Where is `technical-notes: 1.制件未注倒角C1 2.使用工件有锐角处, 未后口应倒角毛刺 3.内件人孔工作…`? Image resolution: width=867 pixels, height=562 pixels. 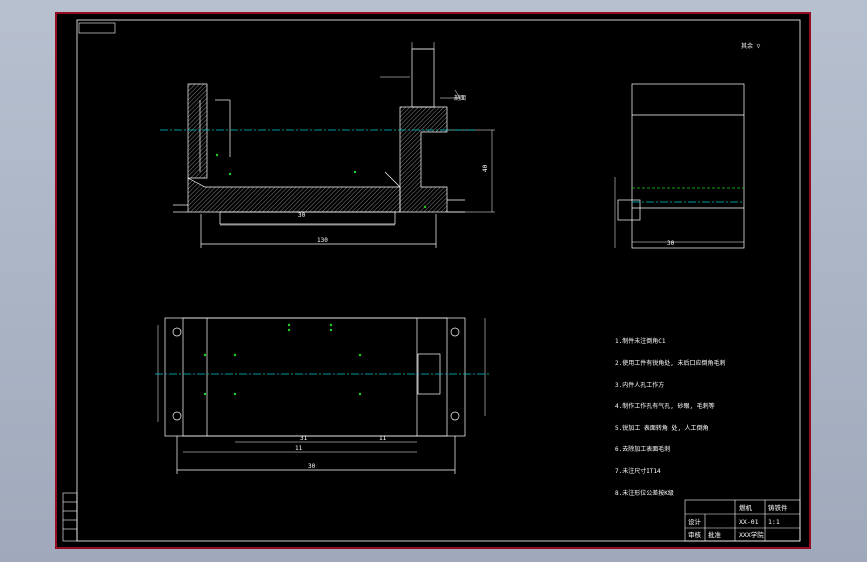 technical-notes: 1.制件未注倒角C1 2.使用工件有锐角处, 未后口应倒角毛刺 3.内件人孔工作… is located at coordinates (670, 417).